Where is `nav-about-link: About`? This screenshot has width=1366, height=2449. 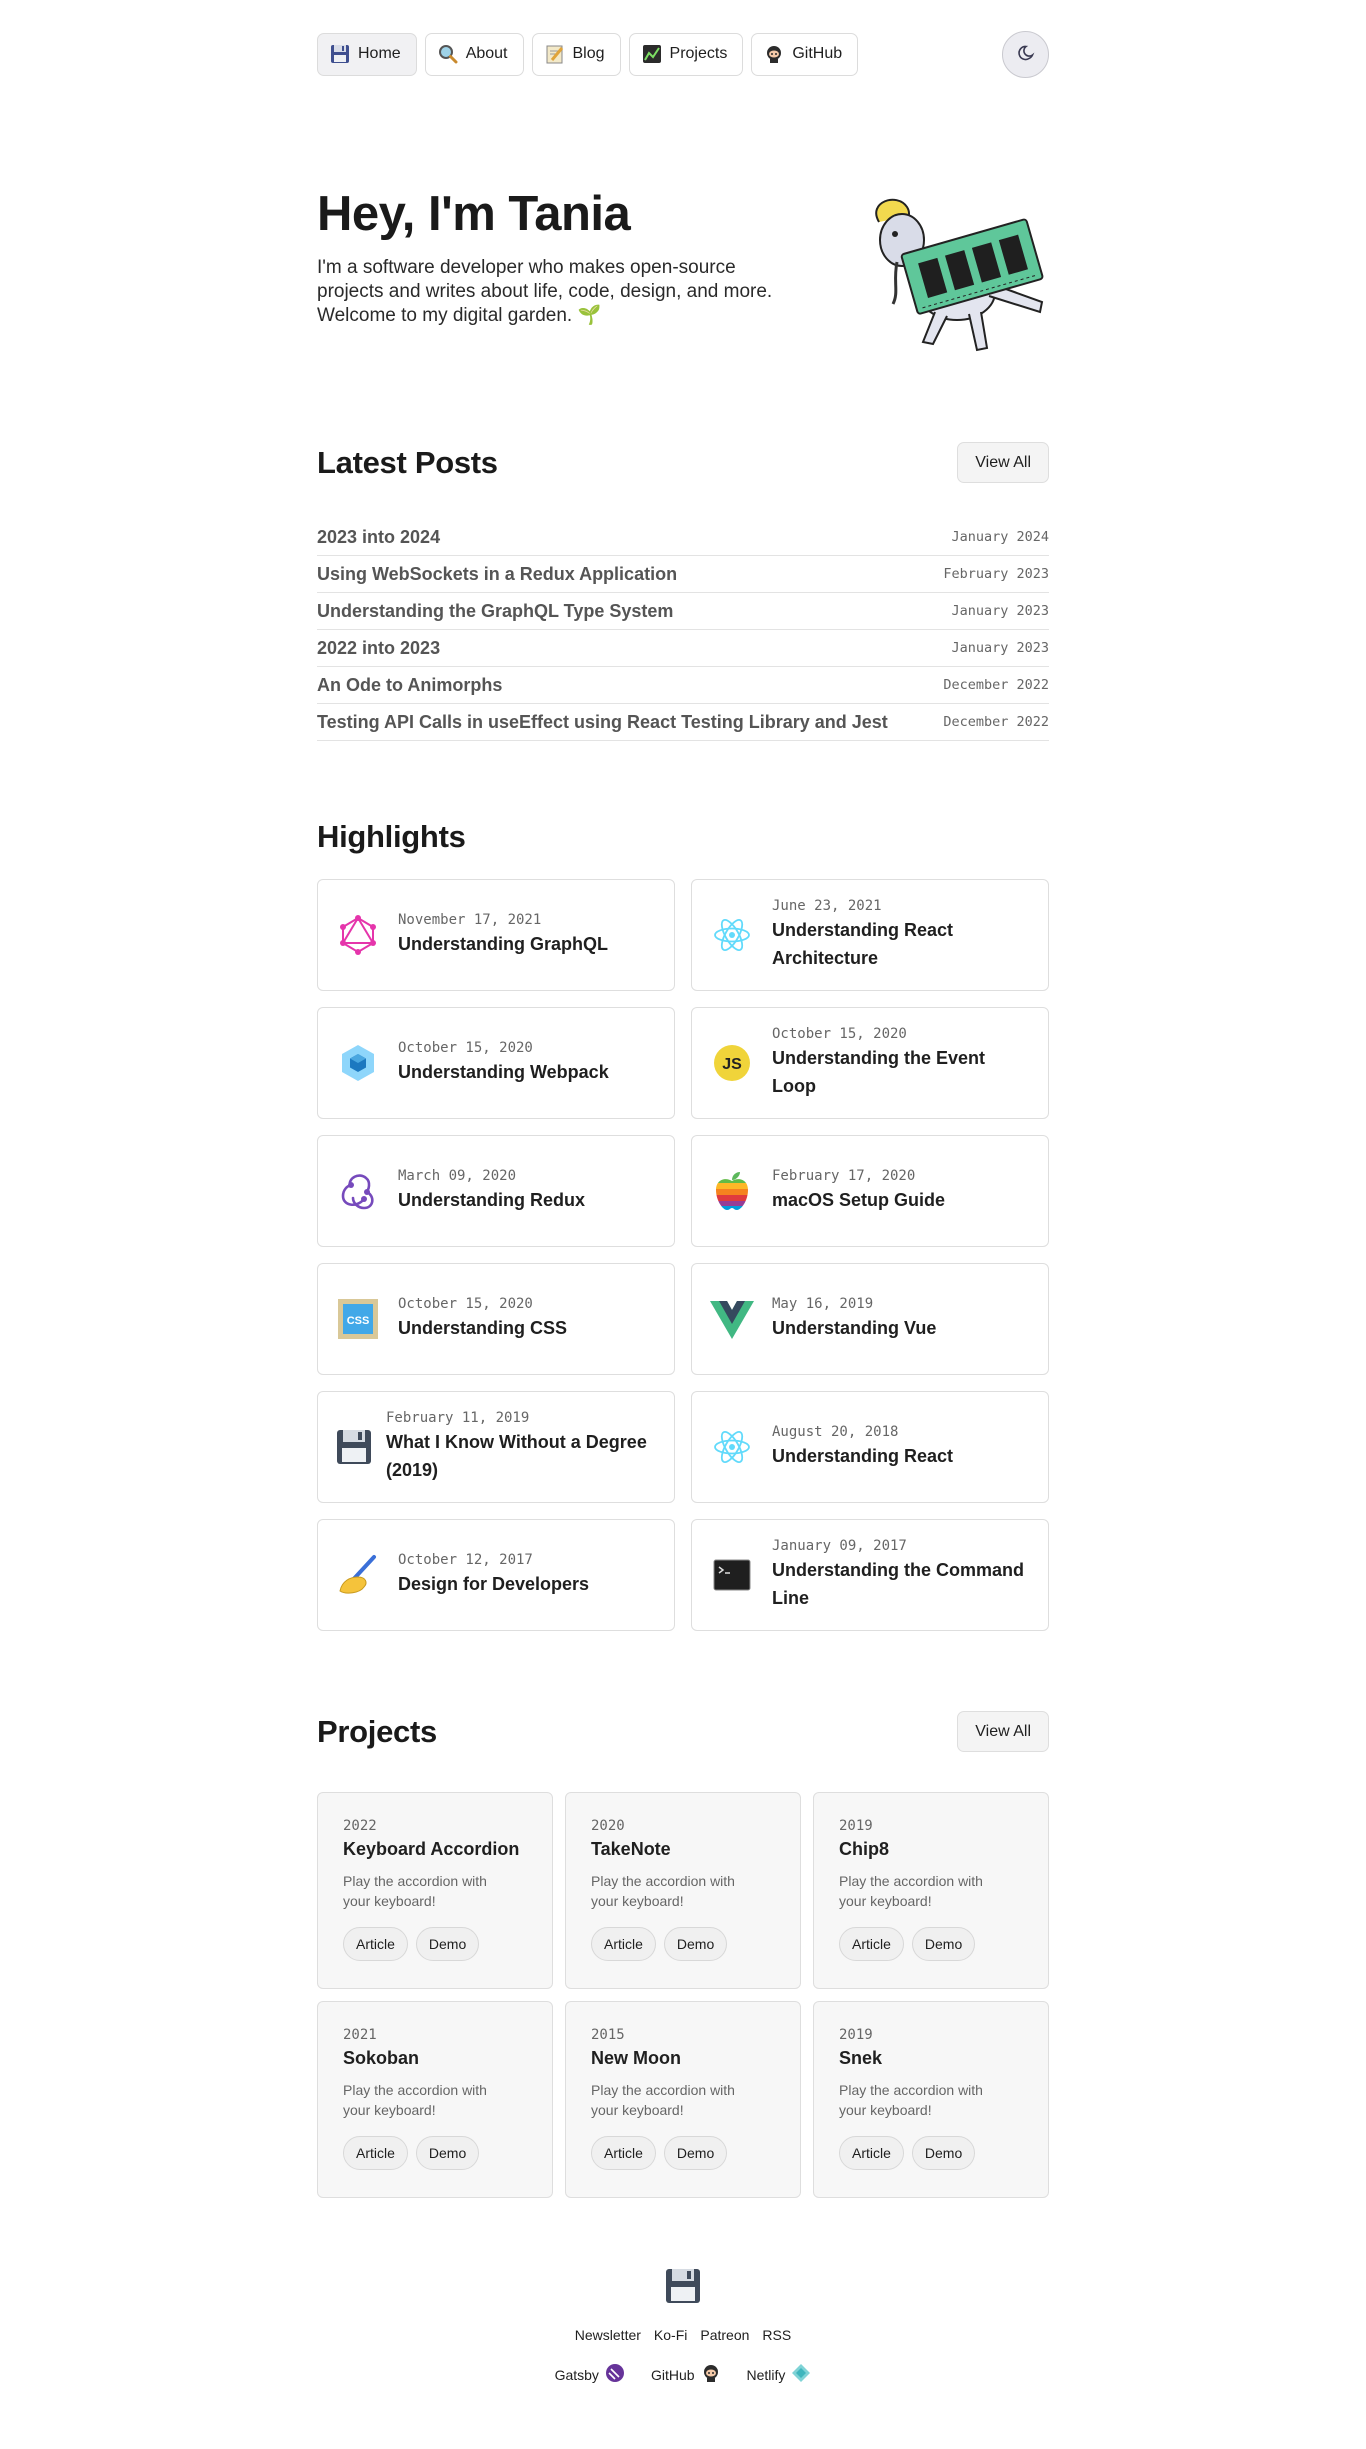 nav-about-link: About is located at coordinates (474, 54).